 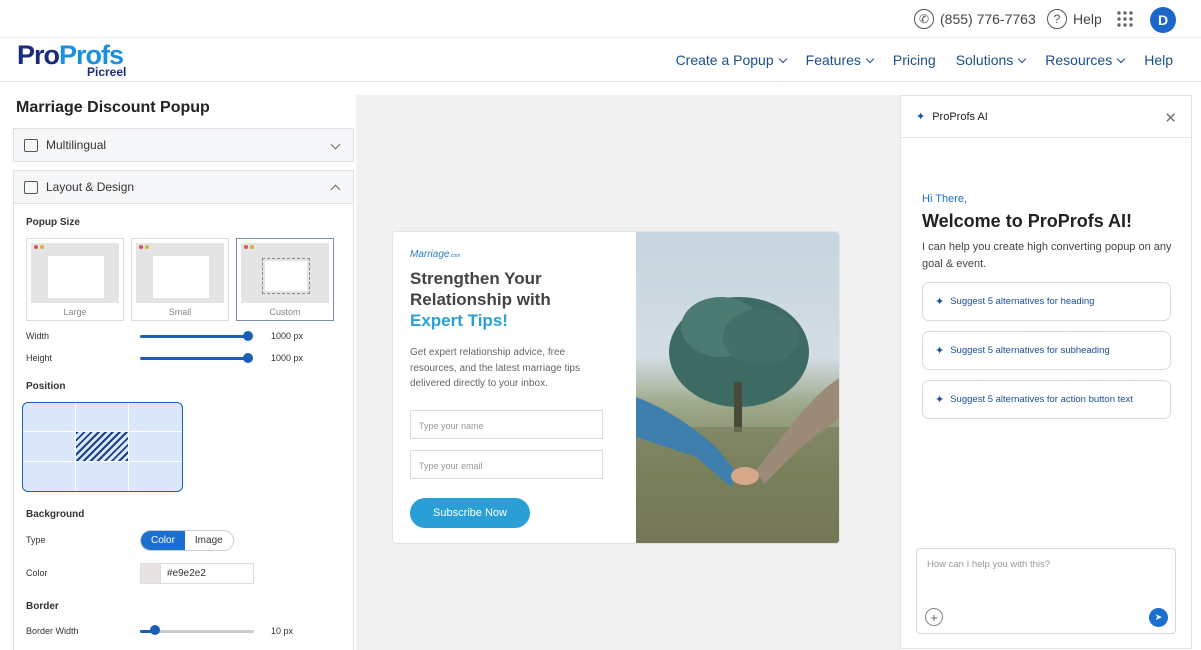 What do you see at coordinates (52, 631) in the screenshot?
I see `border-width-label: Border Width` at bounding box center [52, 631].